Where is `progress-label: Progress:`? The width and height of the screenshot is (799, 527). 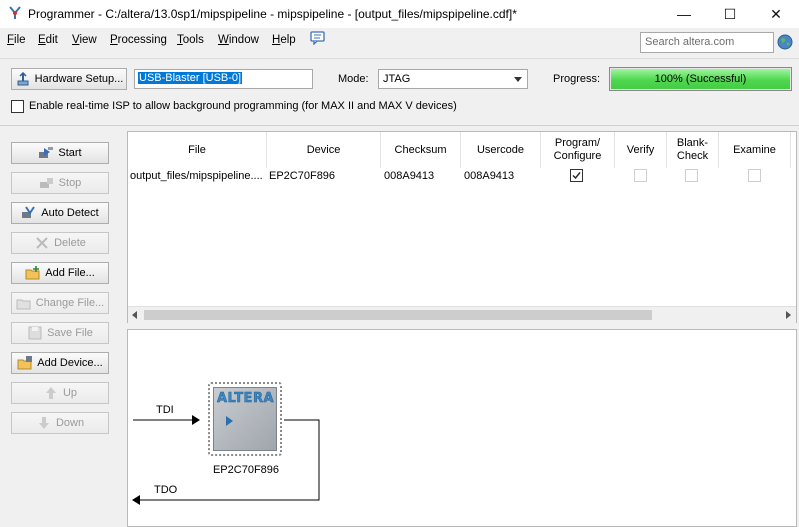 progress-label: Progress: is located at coordinates (577, 79).